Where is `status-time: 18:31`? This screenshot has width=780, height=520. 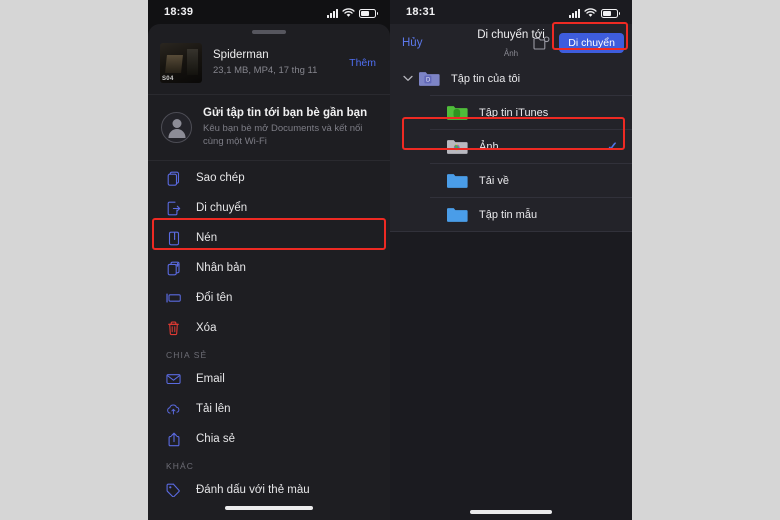
status-time: 18:31 is located at coordinates (421, 12).